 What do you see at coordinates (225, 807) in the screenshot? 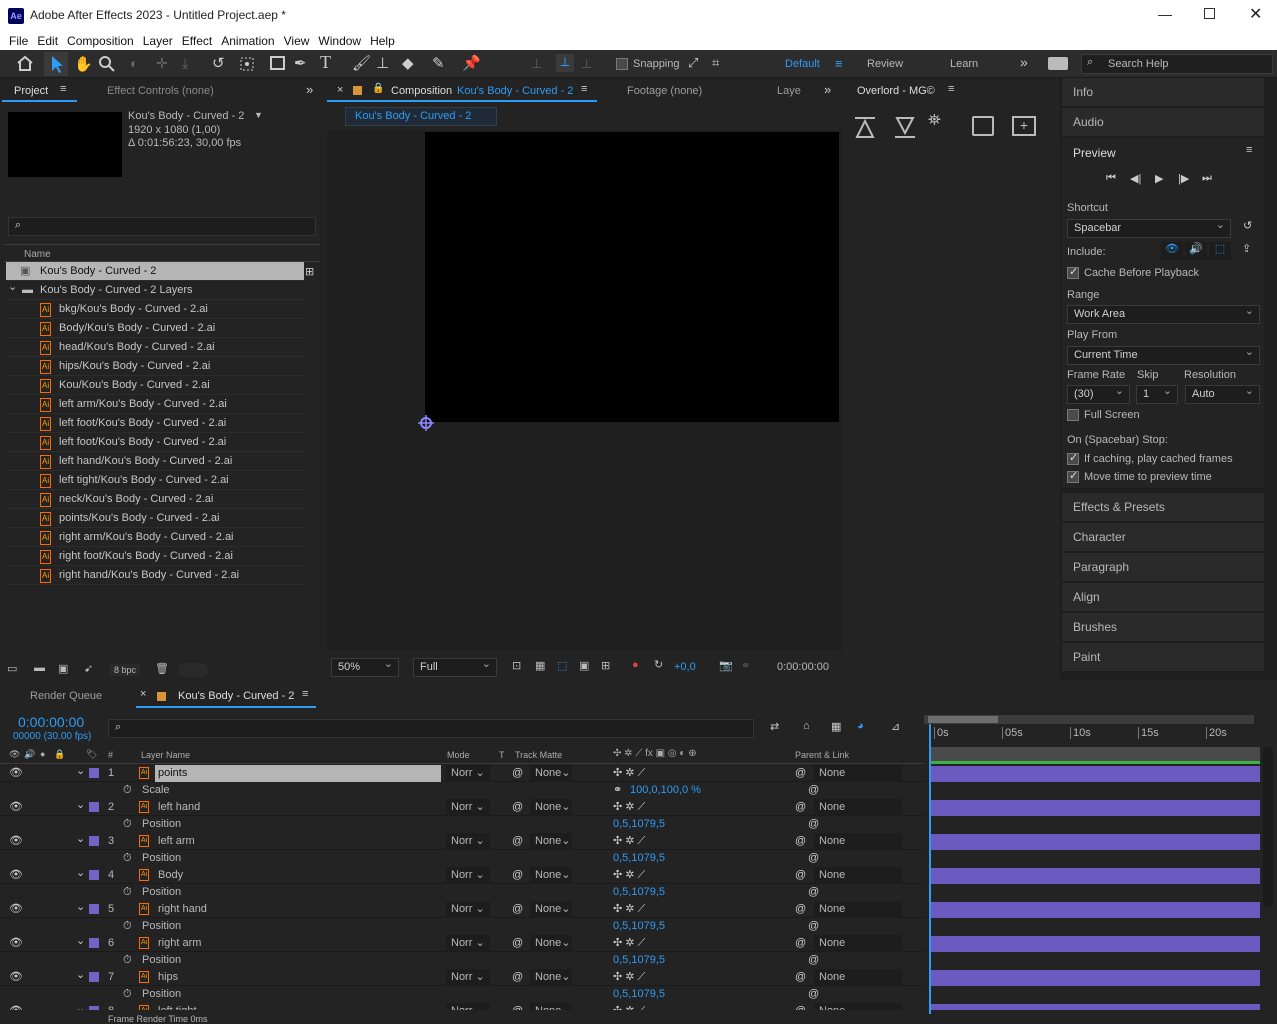
I see `layer-name: left hand` at bounding box center [225, 807].